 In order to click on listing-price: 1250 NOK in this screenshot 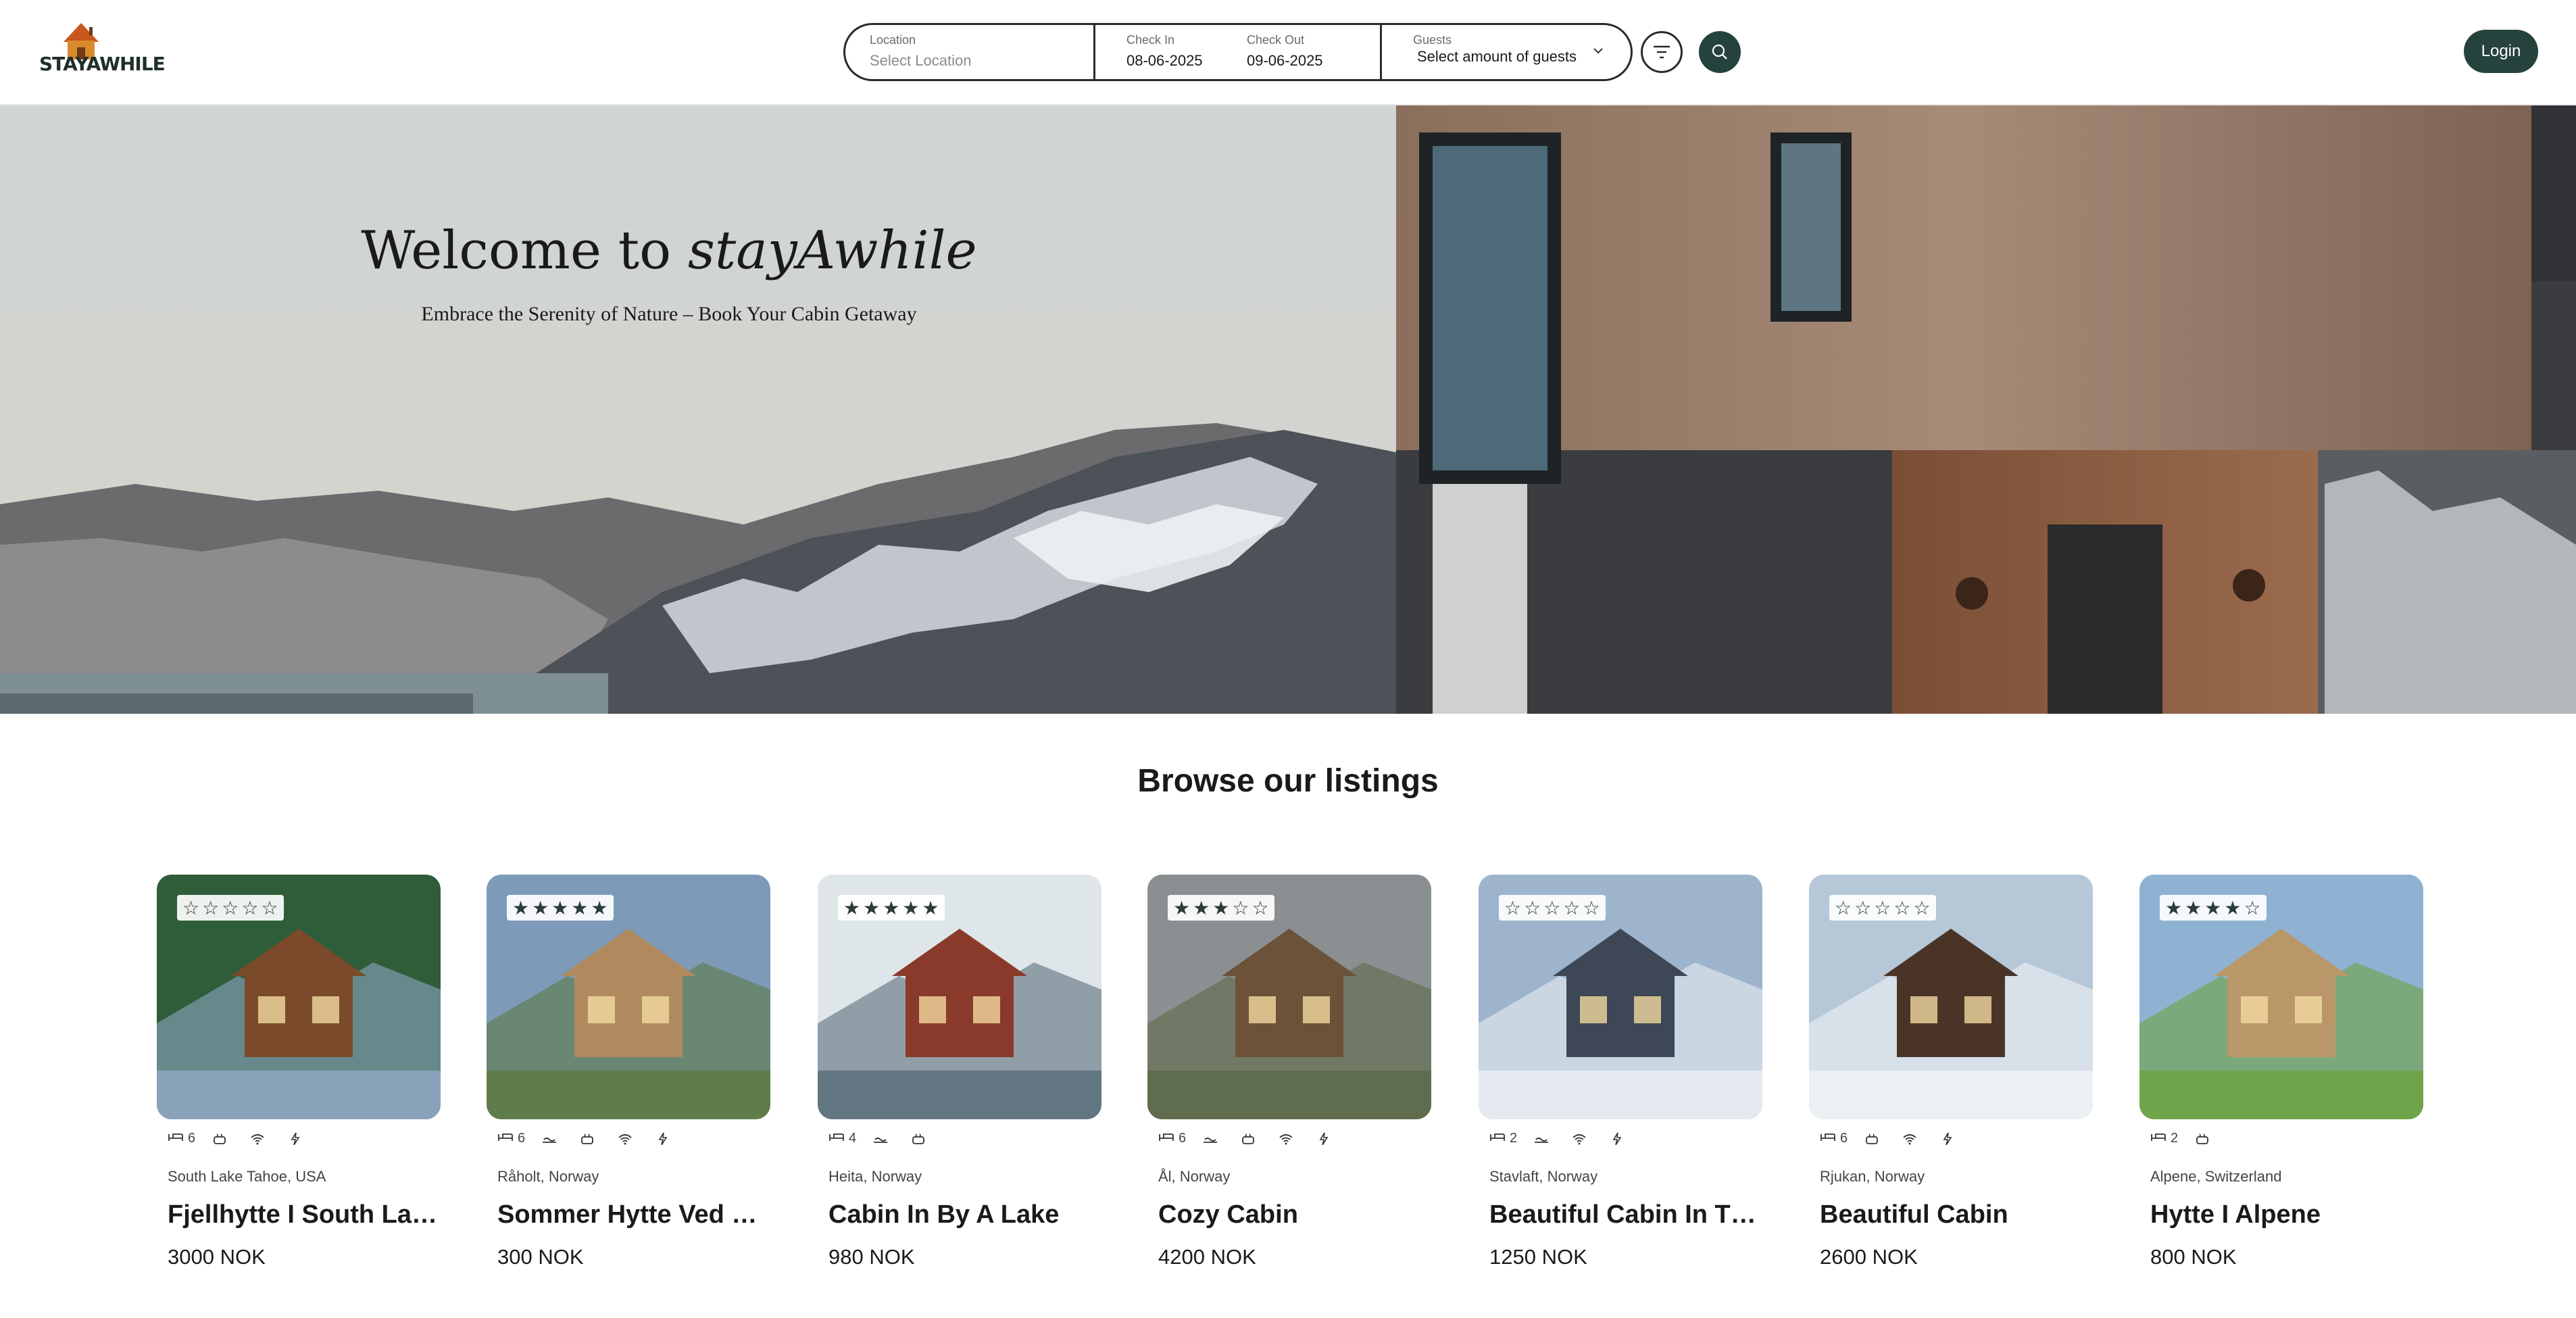, I will do `click(1538, 1257)`.